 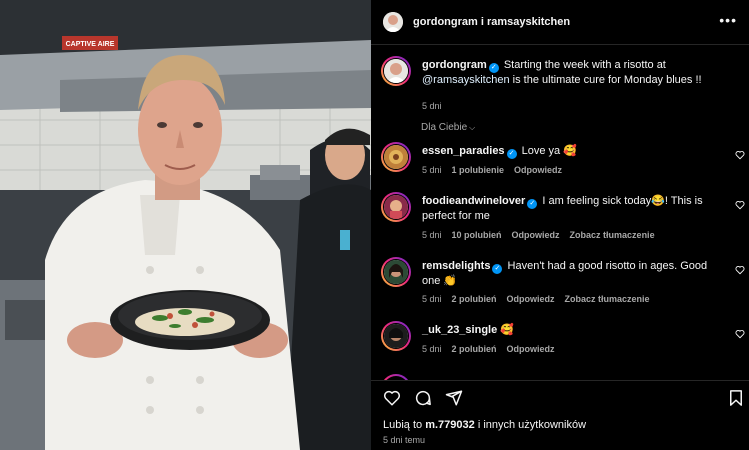 I want to click on captiveaire-sign: CAPTIVE AIRE, so click(x=90, y=44).